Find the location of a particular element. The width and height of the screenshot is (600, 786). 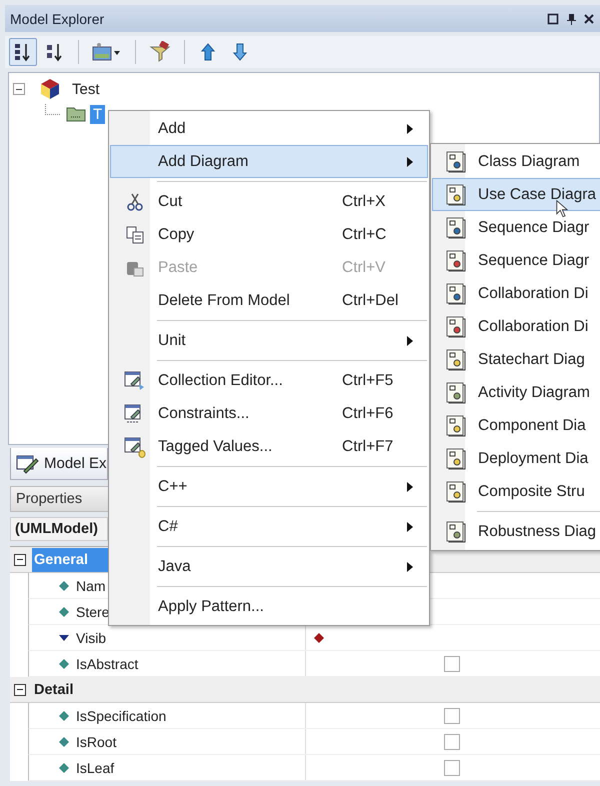

menu-item: Component Dia is located at coordinates (516, 425).